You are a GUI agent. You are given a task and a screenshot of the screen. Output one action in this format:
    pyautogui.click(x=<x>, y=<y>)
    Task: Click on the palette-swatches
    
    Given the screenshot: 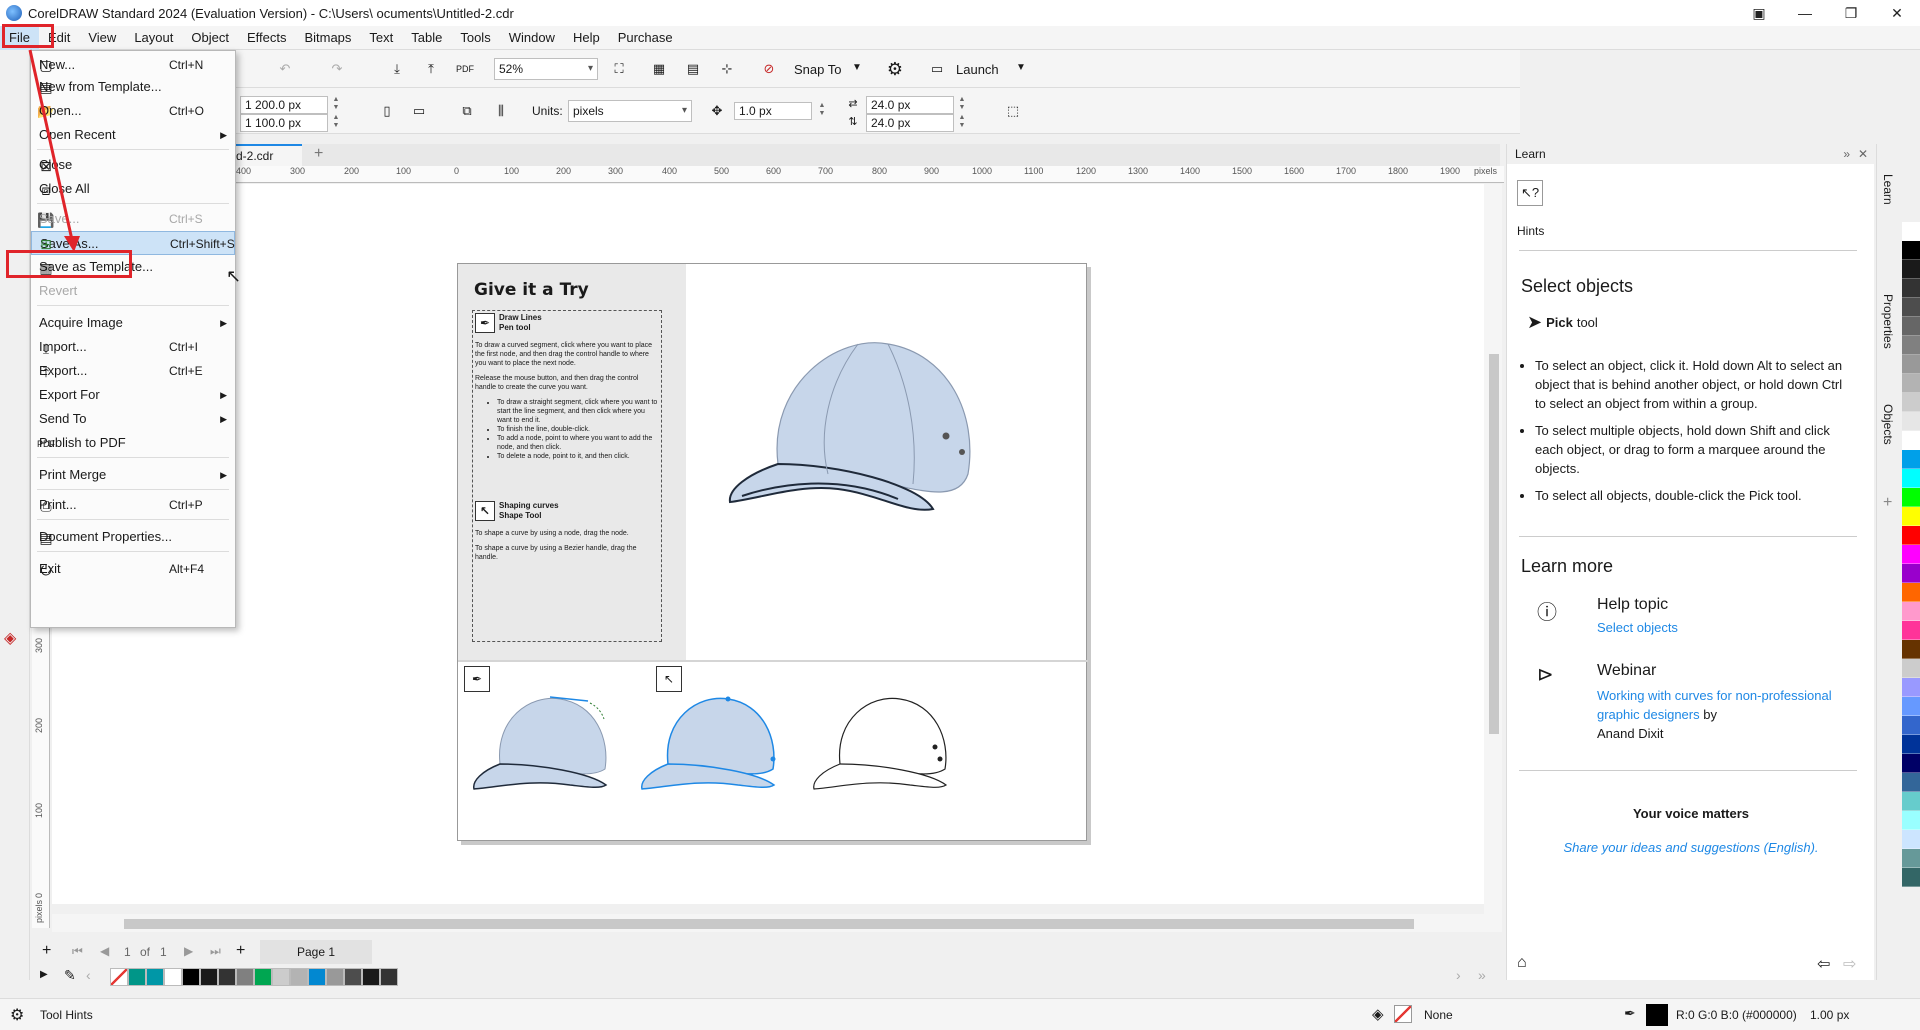 What is the action you would take?
    pyautogui.click(x=254, y=977)
    